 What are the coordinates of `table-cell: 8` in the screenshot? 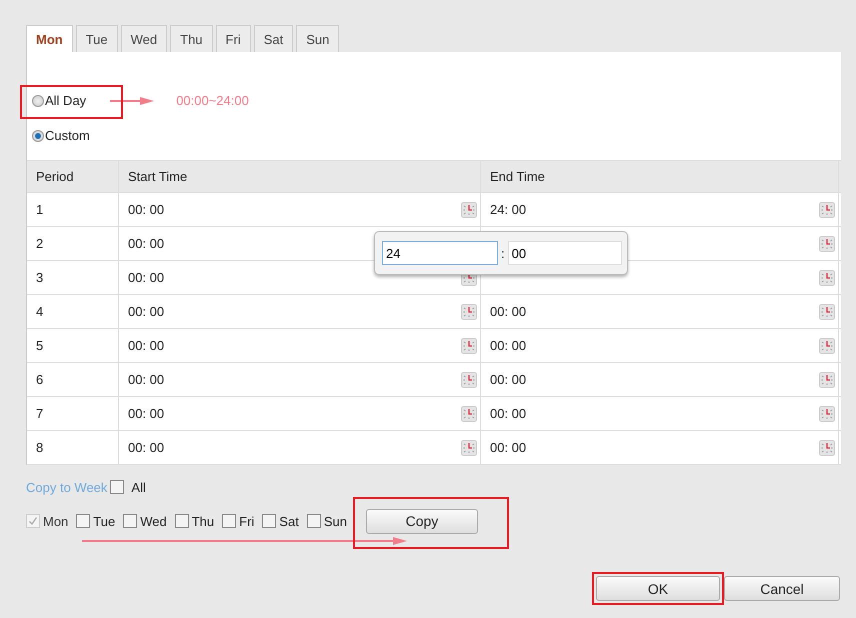 It's located at (73, 447).